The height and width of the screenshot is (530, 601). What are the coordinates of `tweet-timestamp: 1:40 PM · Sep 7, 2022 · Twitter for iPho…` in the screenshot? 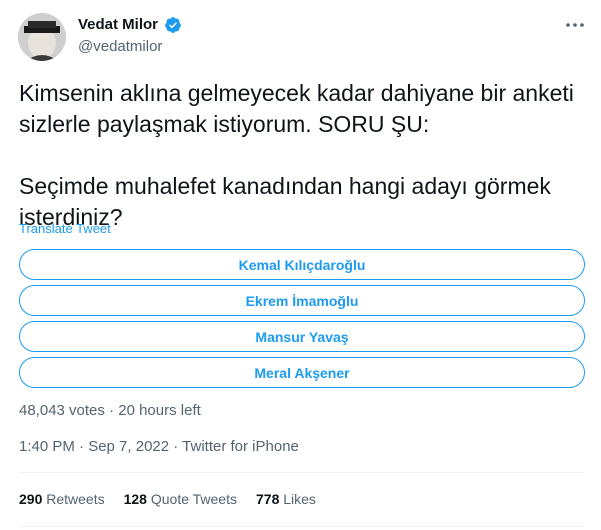 It's located at (159, 446).